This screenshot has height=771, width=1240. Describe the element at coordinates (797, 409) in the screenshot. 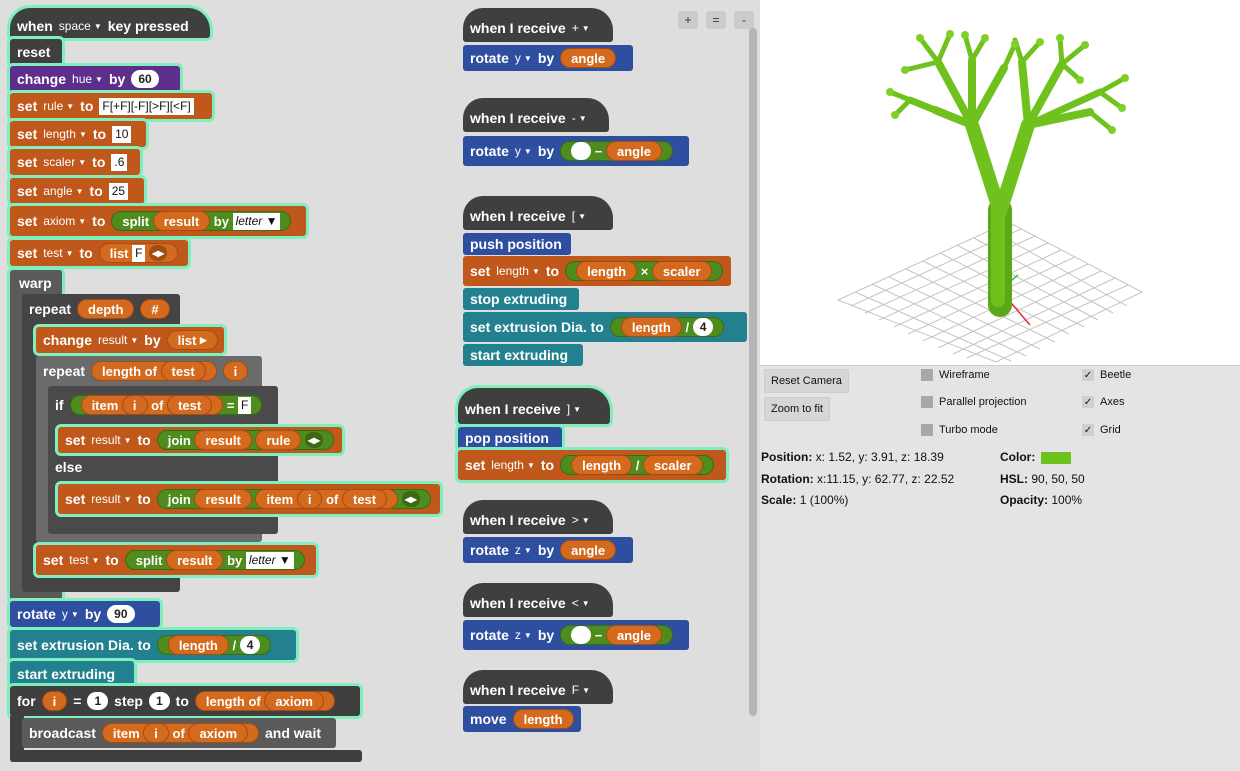

I see `zoom-to-fit-button: Zoom to fit` at that location.